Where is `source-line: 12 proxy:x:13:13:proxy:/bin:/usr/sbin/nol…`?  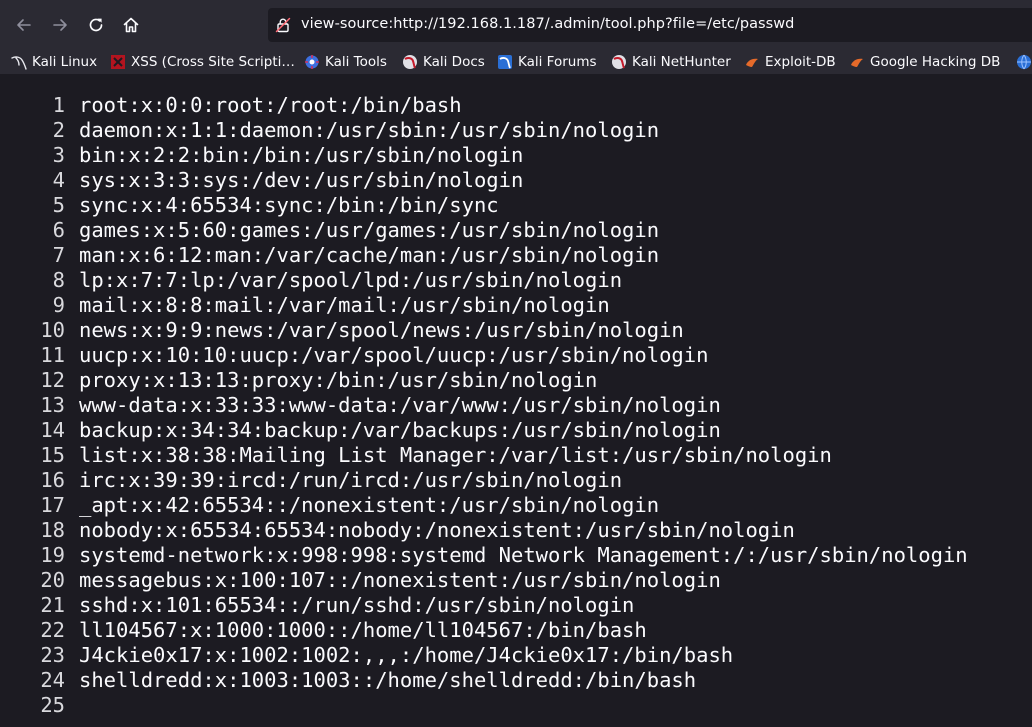 source-line: 12 proxy:x:13:13:proxy:/bin:/usr/sbin/nol… is located at coordinates (516, 380).